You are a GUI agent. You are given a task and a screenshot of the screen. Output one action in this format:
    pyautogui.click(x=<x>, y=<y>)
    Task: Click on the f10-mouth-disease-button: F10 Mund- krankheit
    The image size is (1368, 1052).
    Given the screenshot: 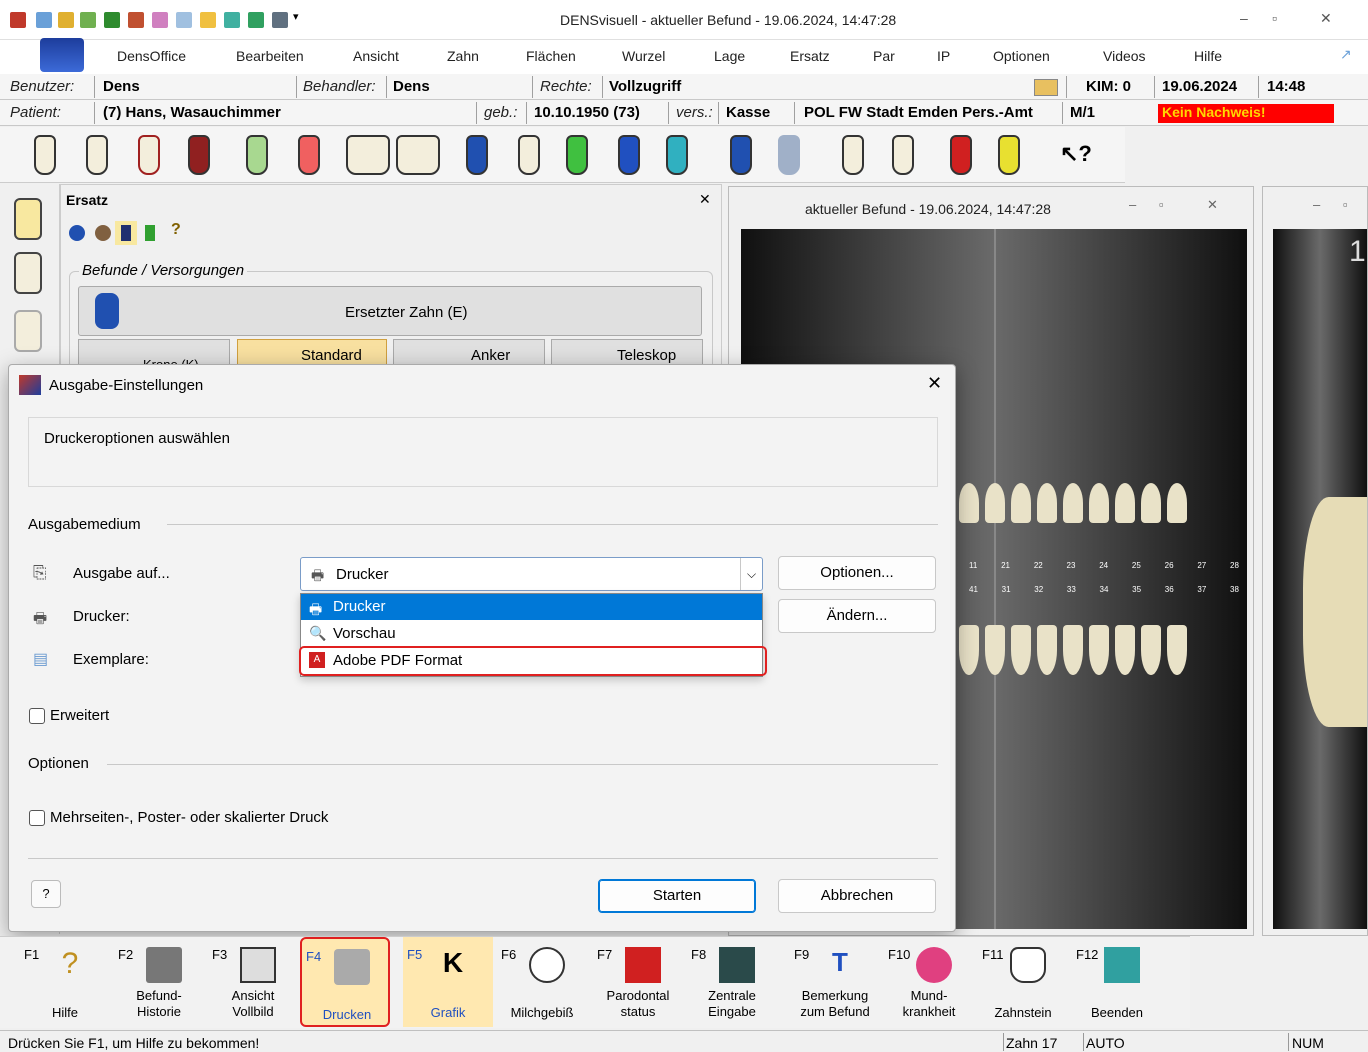 What is the action you would take?
    pyautogui.click(x=929, y=982)
    